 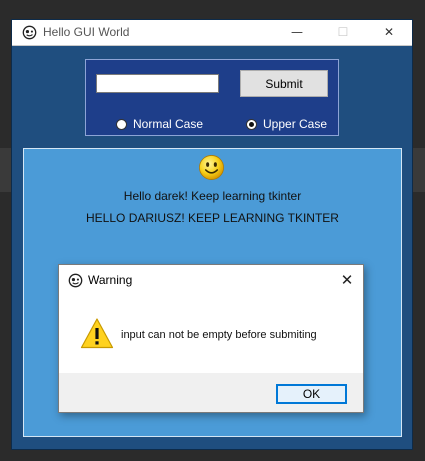 What do you see at coordinates (347, 280) in the screenshot?
I see `dialog-close-button: ✕` at bounding box center [347, 280].